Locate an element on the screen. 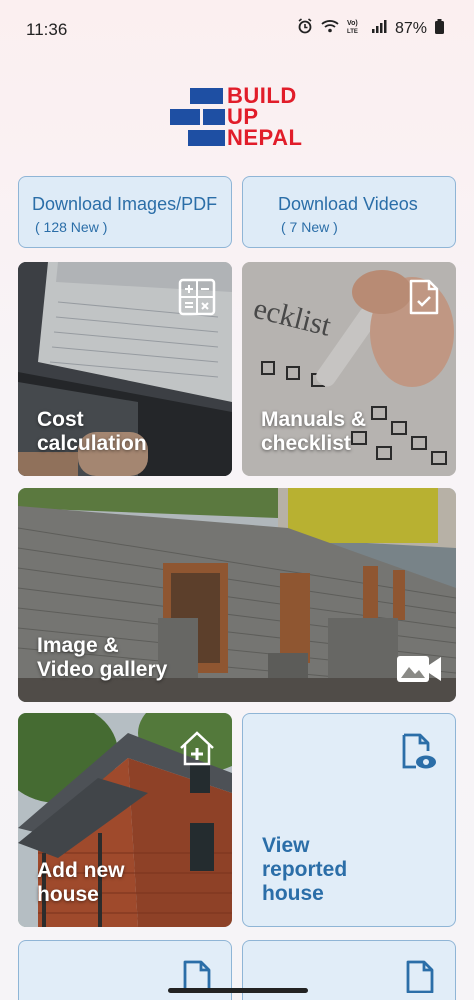 The width and height of the screenshot is (474, 1000). view-reported-house-card: View reported house is located at coordinates (349, 820).